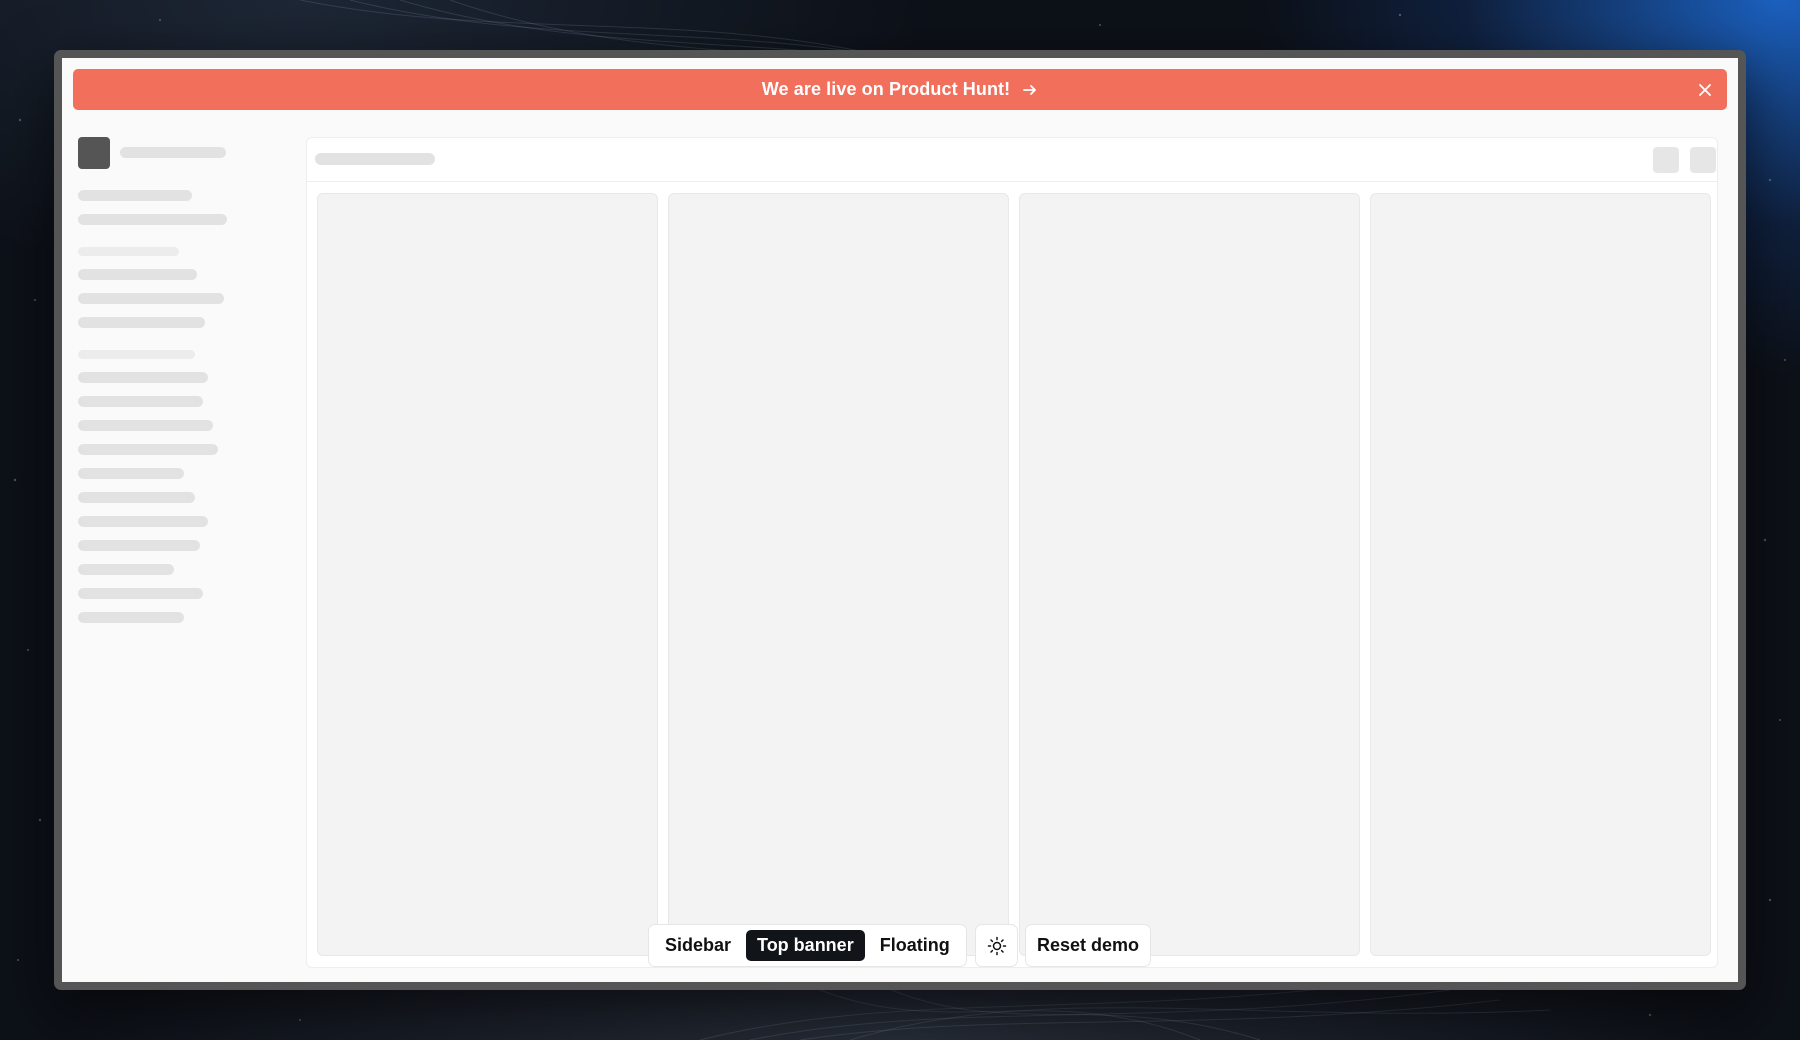  I want to click on sun-icon, so click(996, 945).